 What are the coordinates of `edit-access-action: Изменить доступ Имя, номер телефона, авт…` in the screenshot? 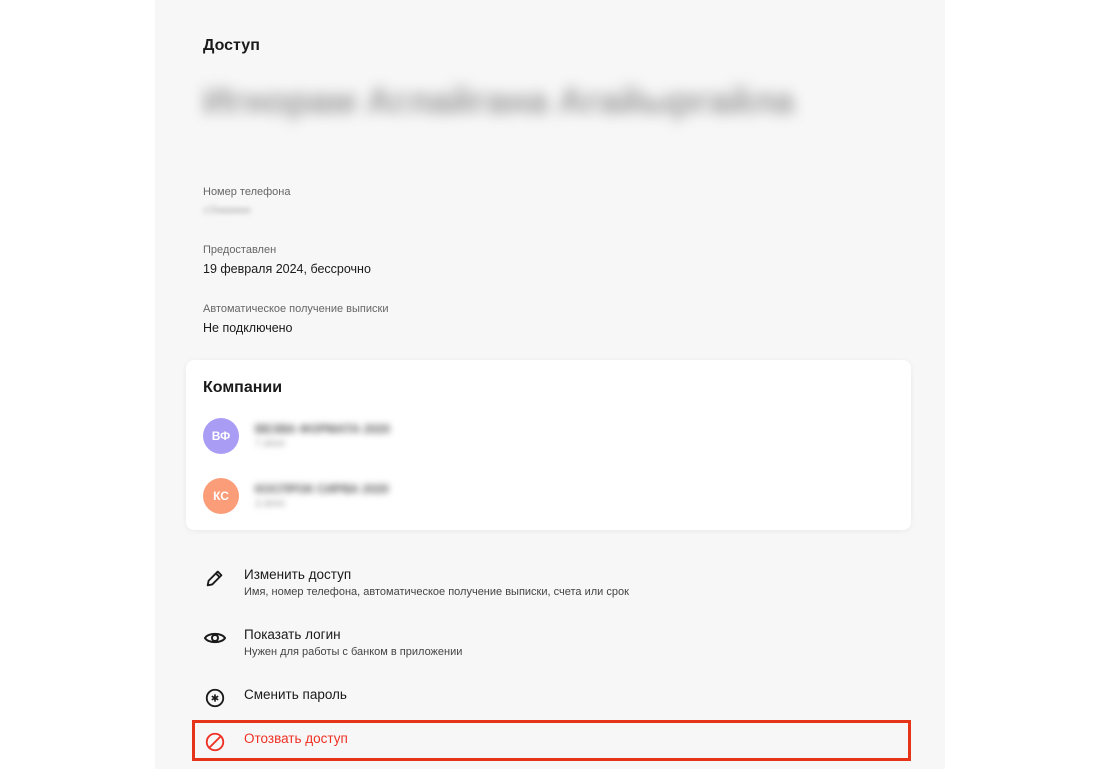 It's located at (416, 583).